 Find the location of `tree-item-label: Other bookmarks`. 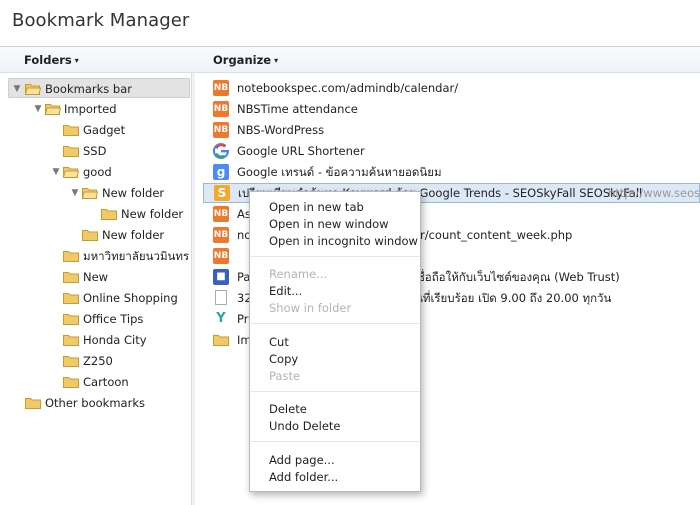

tree-item-label: Other bookmarks is located at coordinates (95, 403).